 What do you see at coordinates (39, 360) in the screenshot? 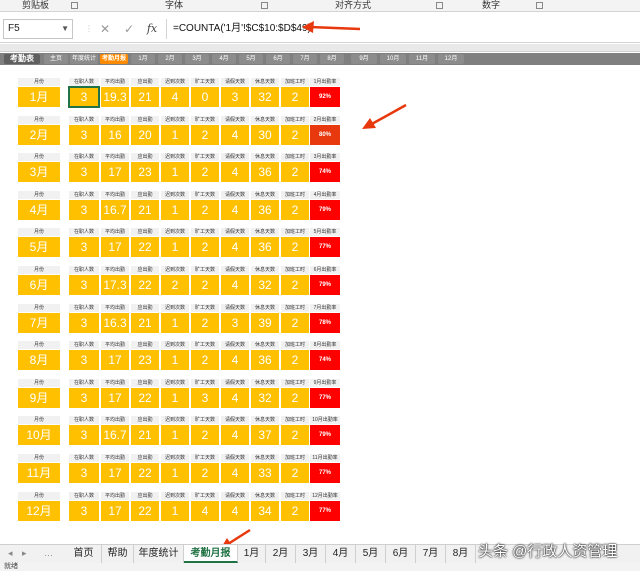
I see `month-cell: 8月` at bounding box center [39, 360].